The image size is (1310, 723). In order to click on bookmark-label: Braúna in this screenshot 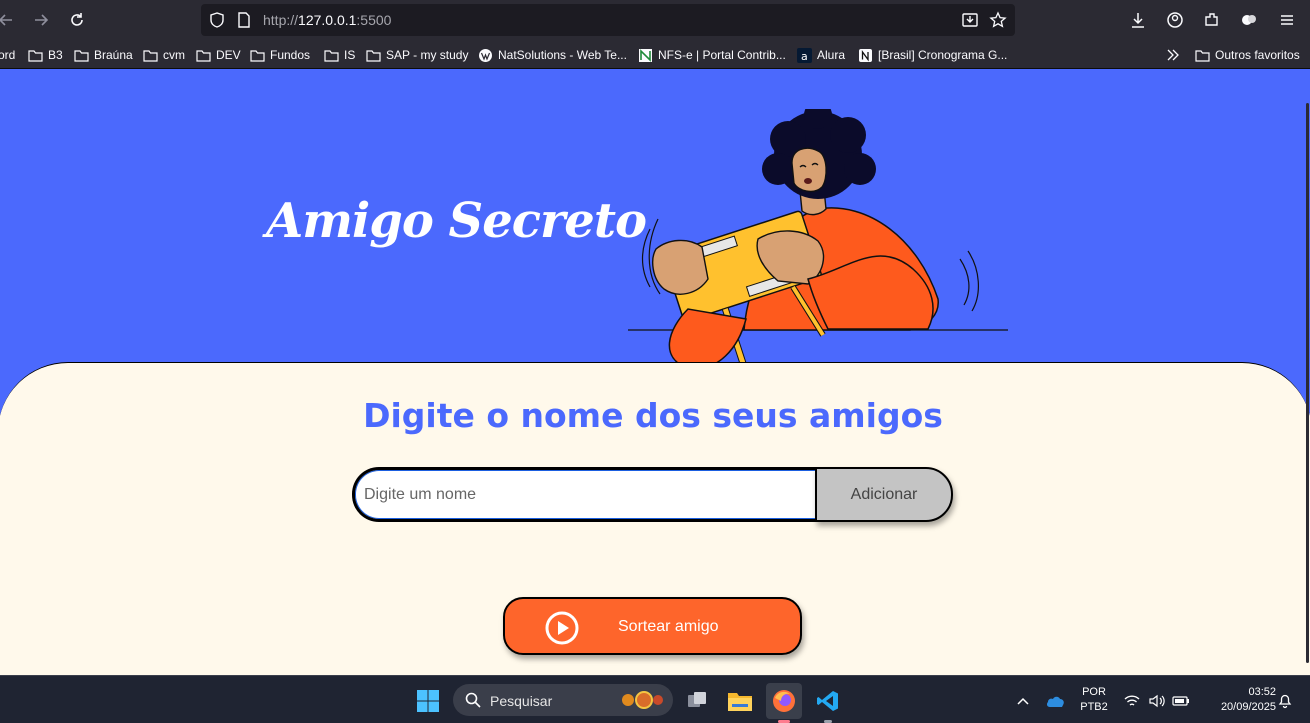, I will do `click(113, 55)`.